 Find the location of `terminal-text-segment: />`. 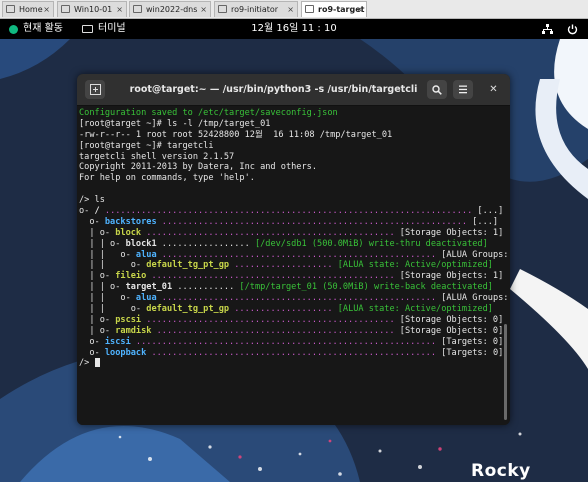

terminal-text-segment: /> is located at coordinates (87, 363).